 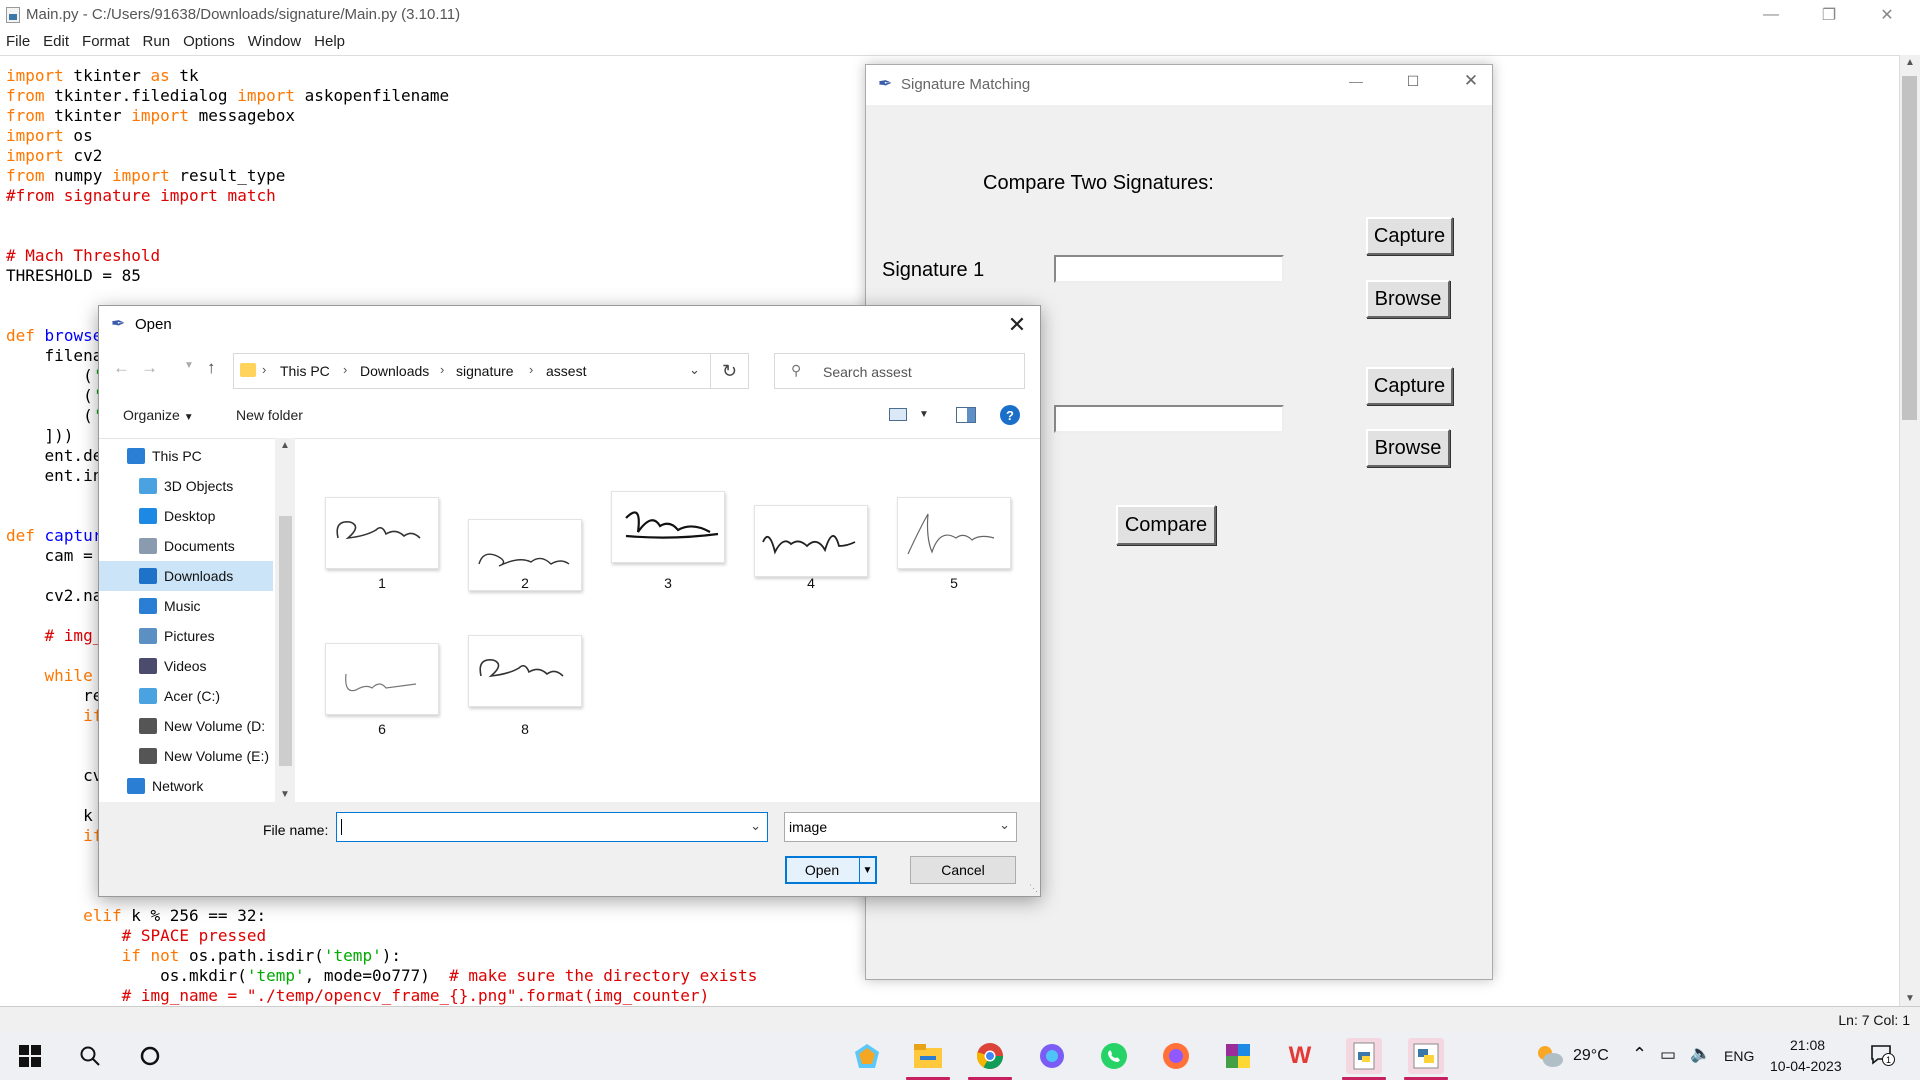 What do you see at coordinates (186, 456) in the screenshot?
I see `nav-item-this-pc: This PC` at bounding box center [186, 456].